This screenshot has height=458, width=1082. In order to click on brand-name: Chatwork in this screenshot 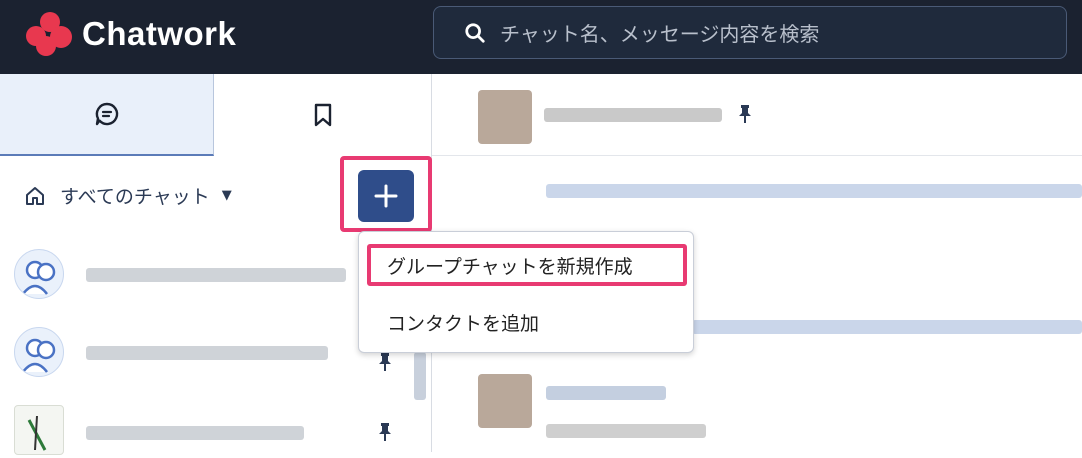, I will do `click(159, 33)`.